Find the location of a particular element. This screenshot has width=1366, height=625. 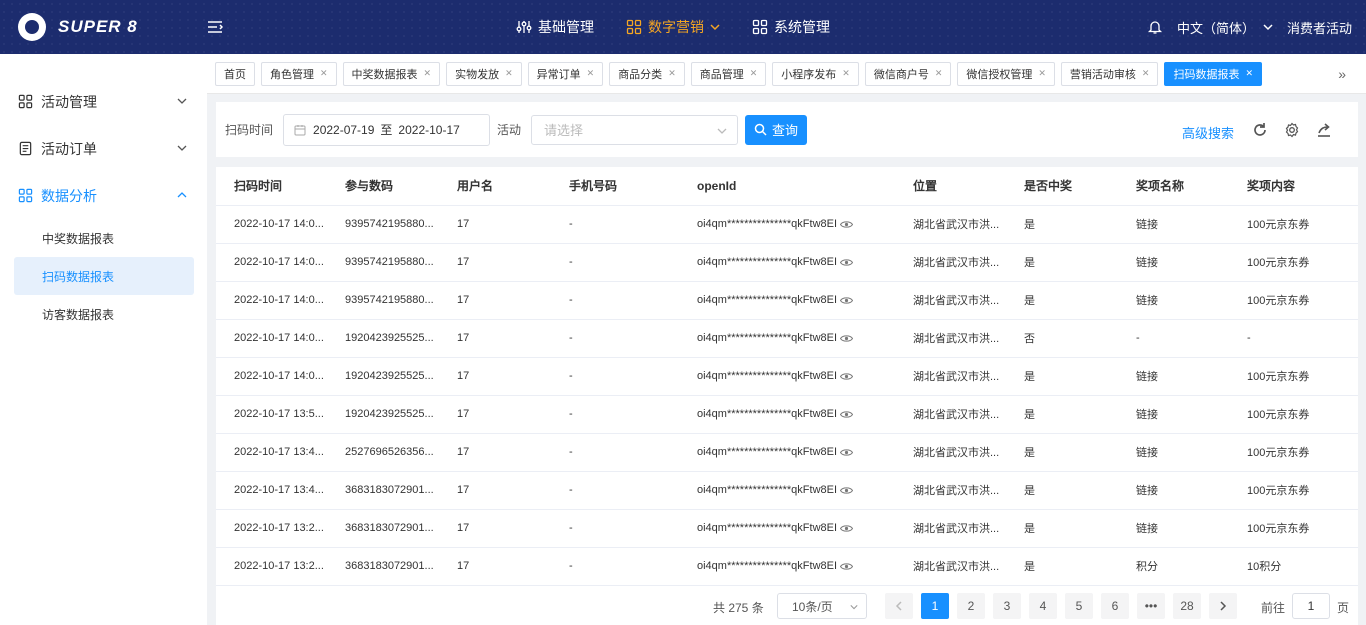

nav-digital-marketing: 数字营销 is located at coordinates (673, 27).